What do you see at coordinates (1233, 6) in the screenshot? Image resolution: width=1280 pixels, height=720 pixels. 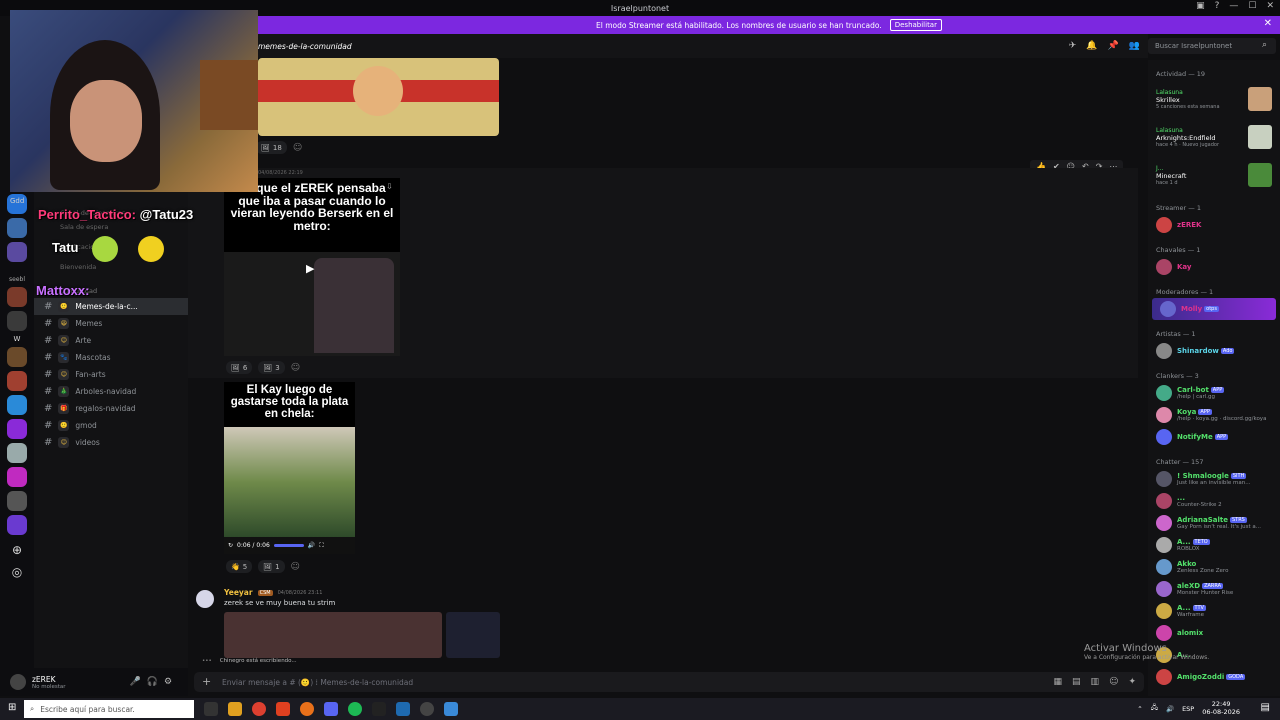 I see `minimize-button: —` at bounding box center [1233, 6].